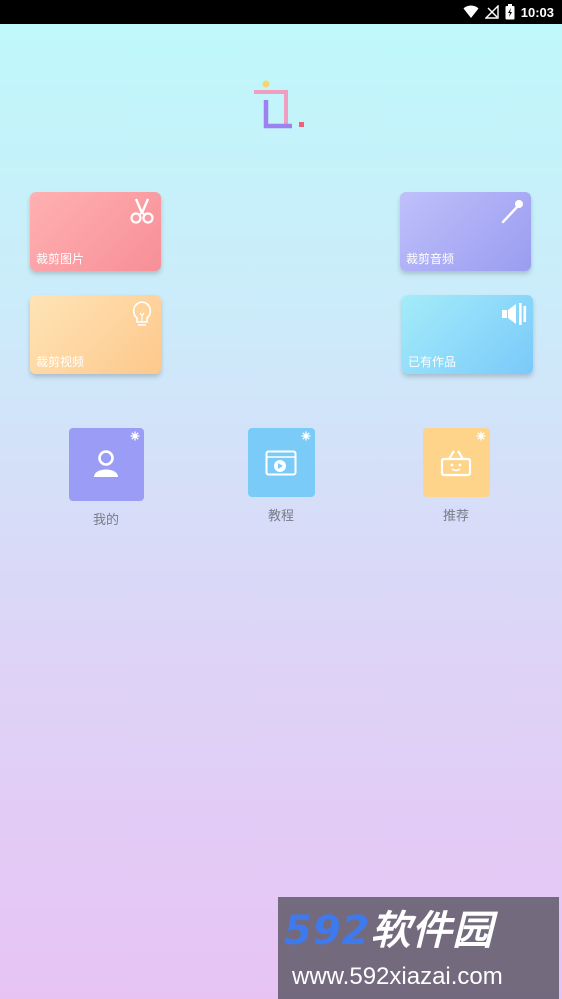 Image resolution: width=562 pixels, height=999 pixels. I want to click on nav-mine: 我的, so click(106, 478).